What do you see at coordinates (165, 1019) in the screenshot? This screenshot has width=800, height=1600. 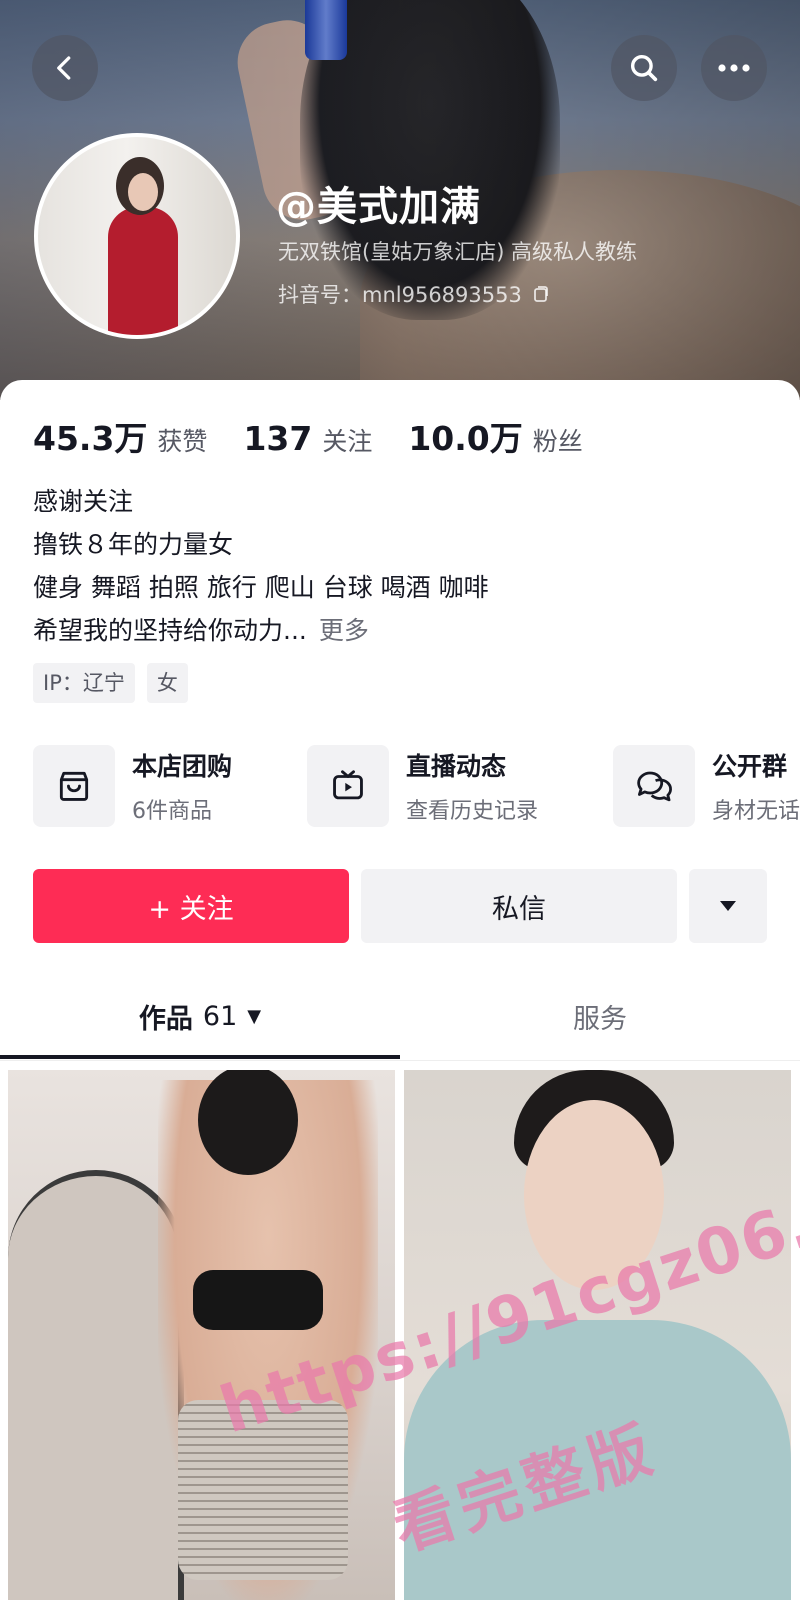 I see `tab-works-label: 作品` at bounding box center [165, 1019].